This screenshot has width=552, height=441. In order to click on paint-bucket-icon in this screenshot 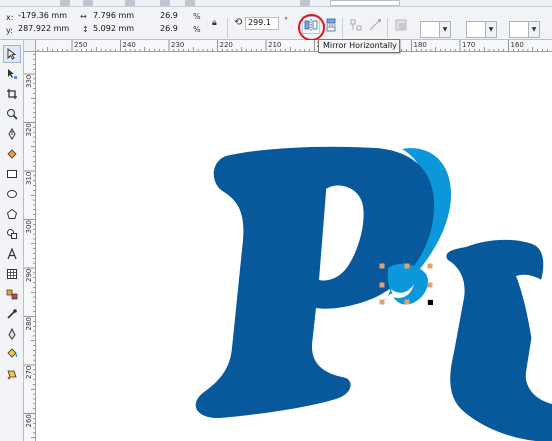, I will do `click(12, 353)`.